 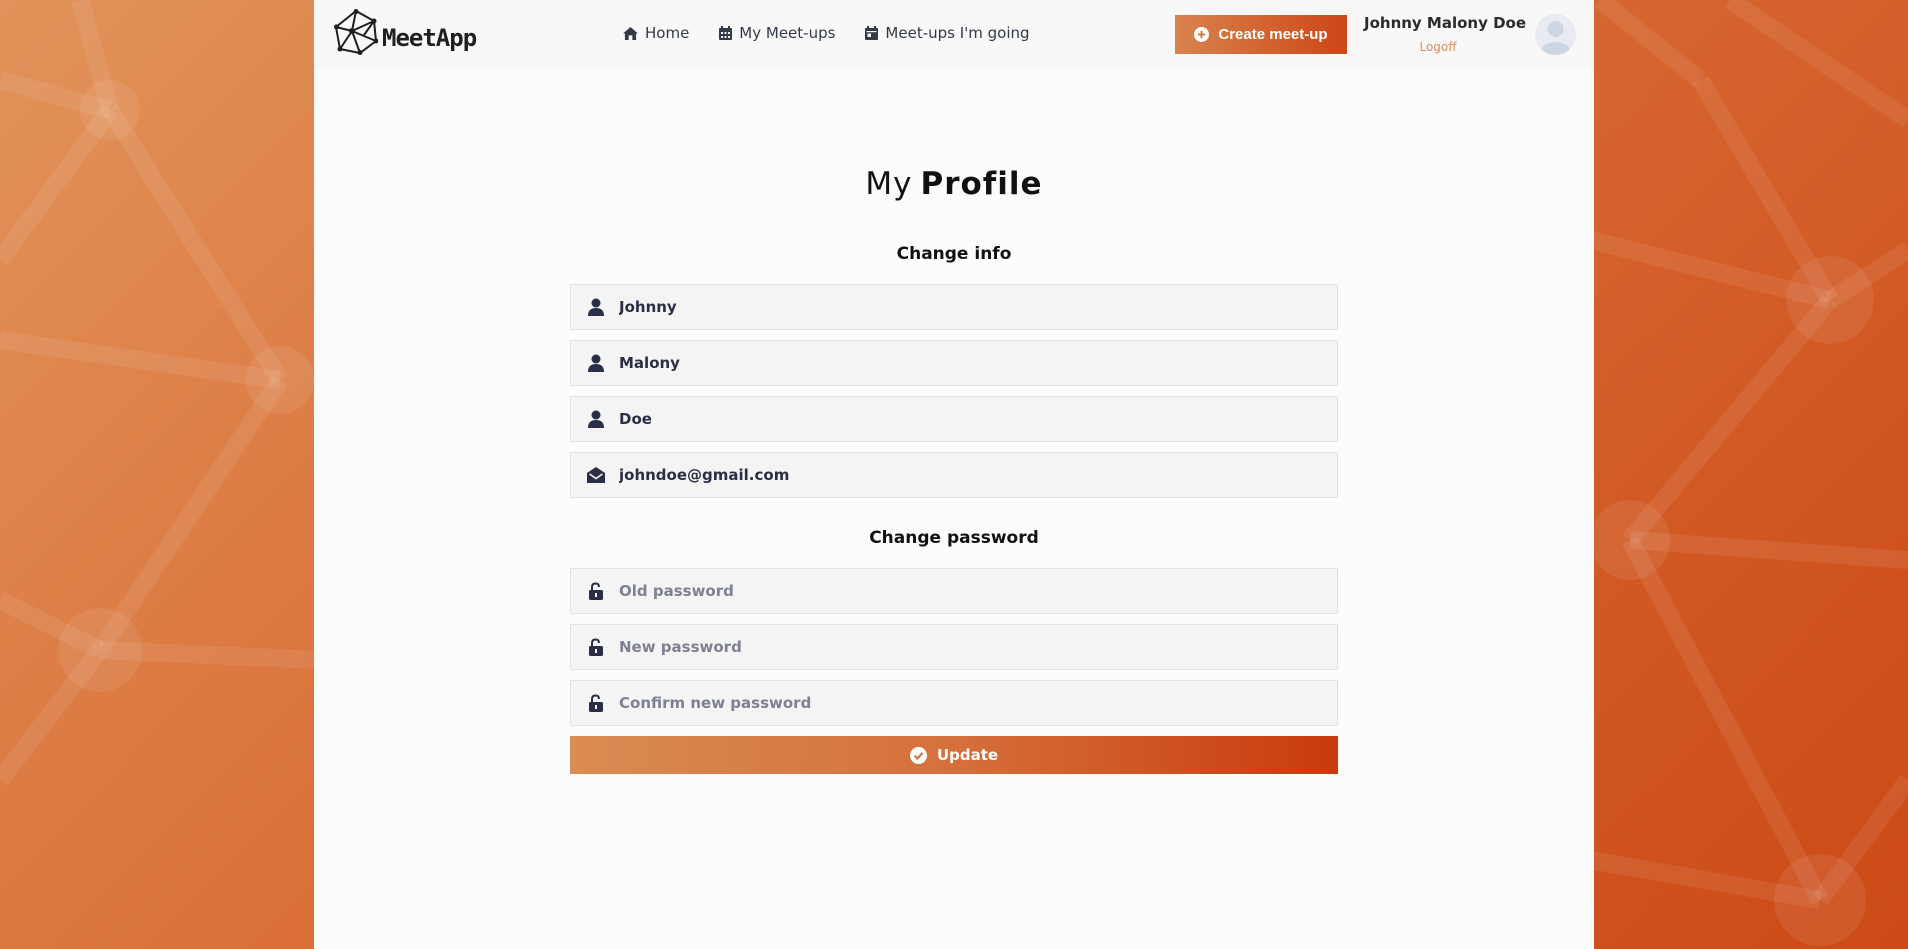 What do you see at coordinates (969, 419) in the screenshot?
I see `last-name-input` at bounding box center [969, 419].